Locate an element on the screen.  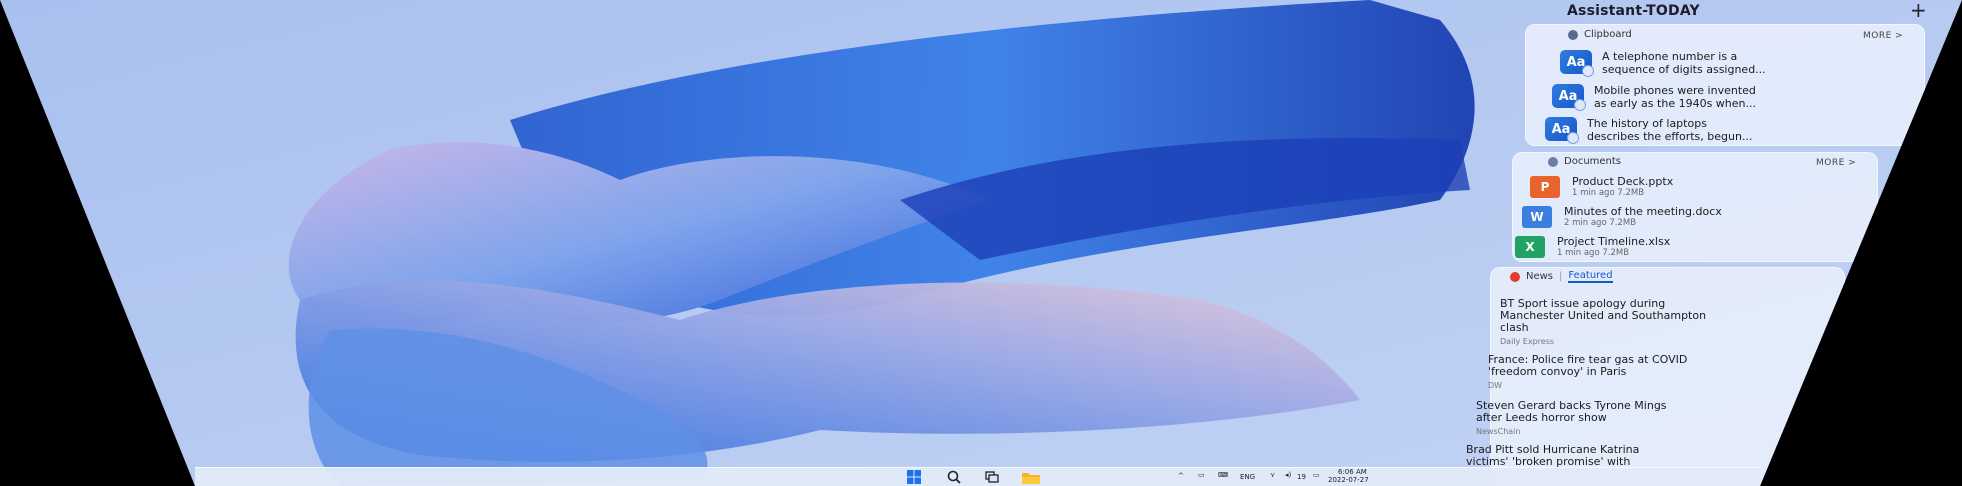
tab-featured: Featured is located at coordinates (1590, 276).